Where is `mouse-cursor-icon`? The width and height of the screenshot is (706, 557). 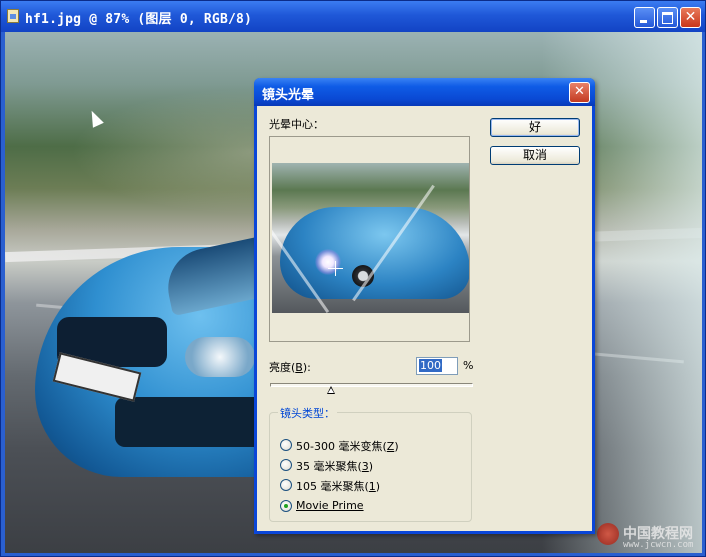
mouse-cursor-icon is located at coordinates (95, 118).